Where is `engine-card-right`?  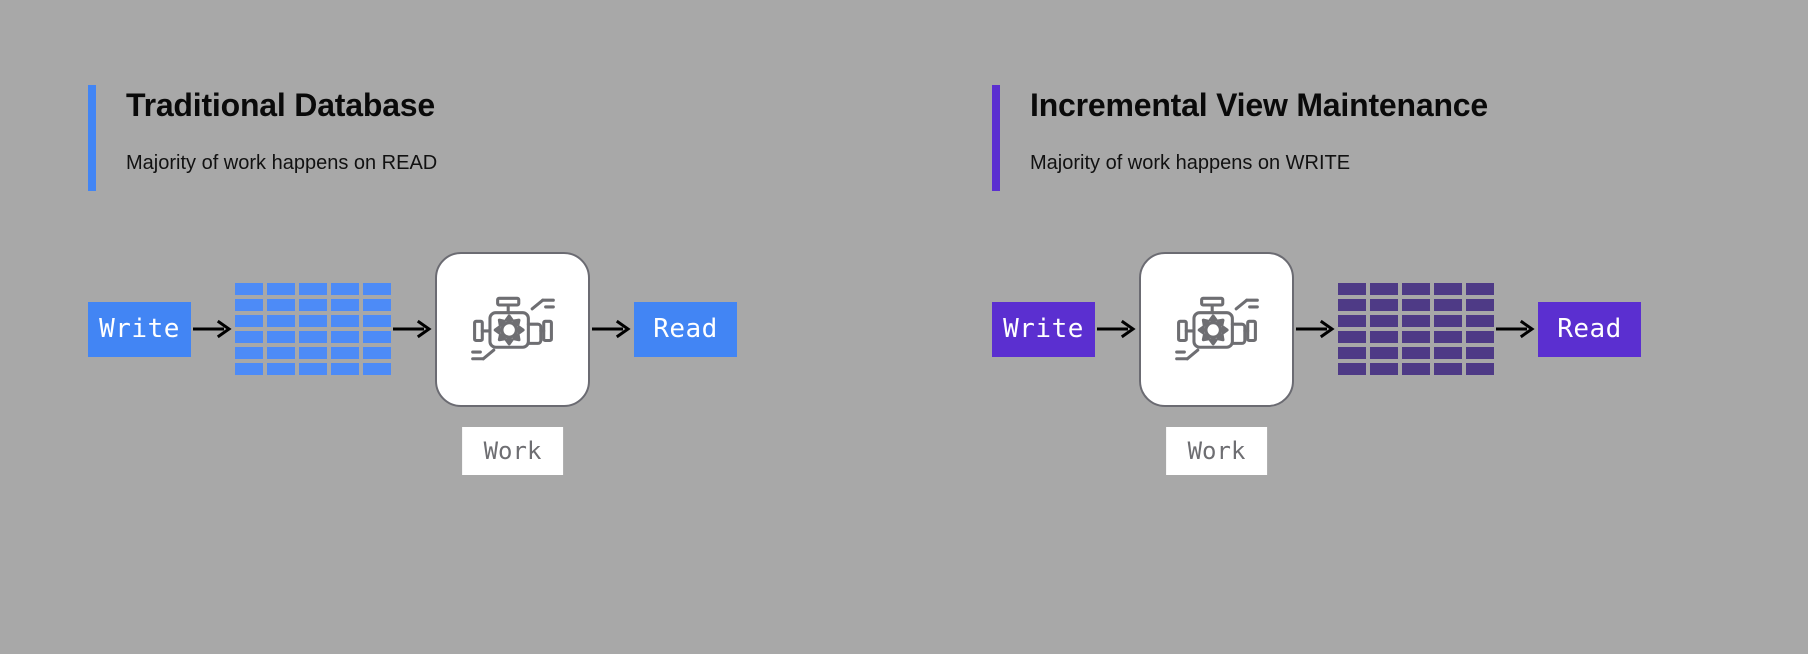 engine-card-right is located at coordinates (1216, 329).